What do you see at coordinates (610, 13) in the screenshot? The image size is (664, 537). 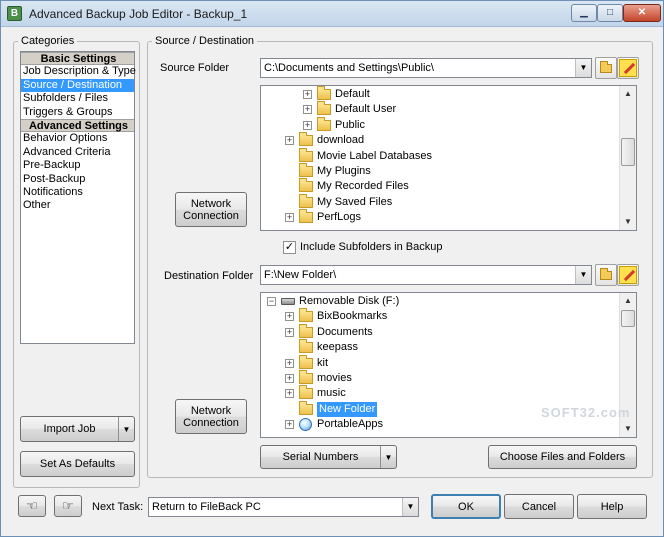 I see `maximize-button: □` at bounding box center [610, 13].